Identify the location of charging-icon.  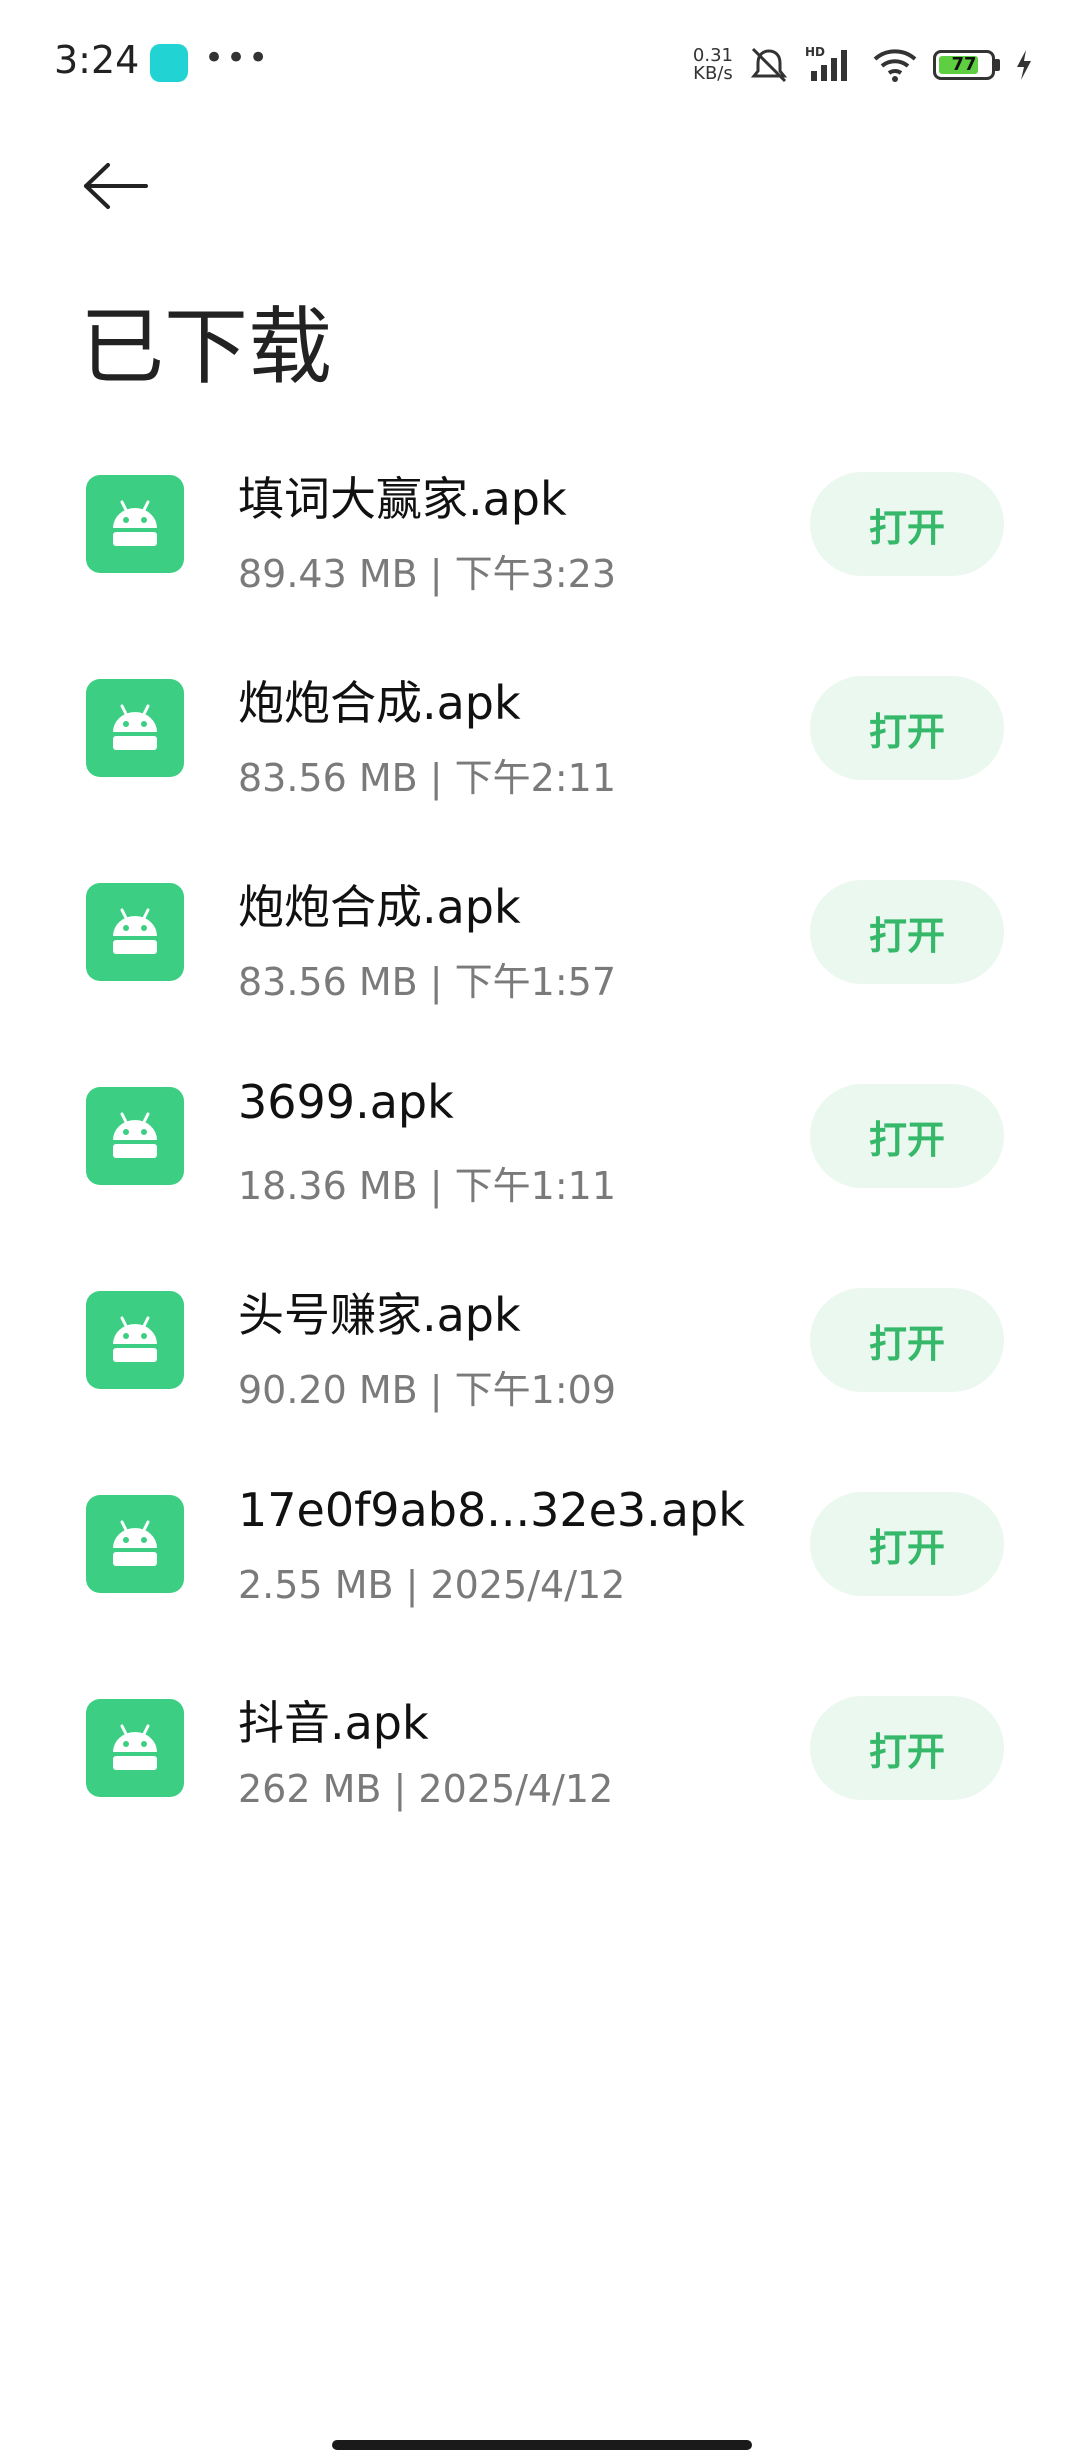
(1024, 65).